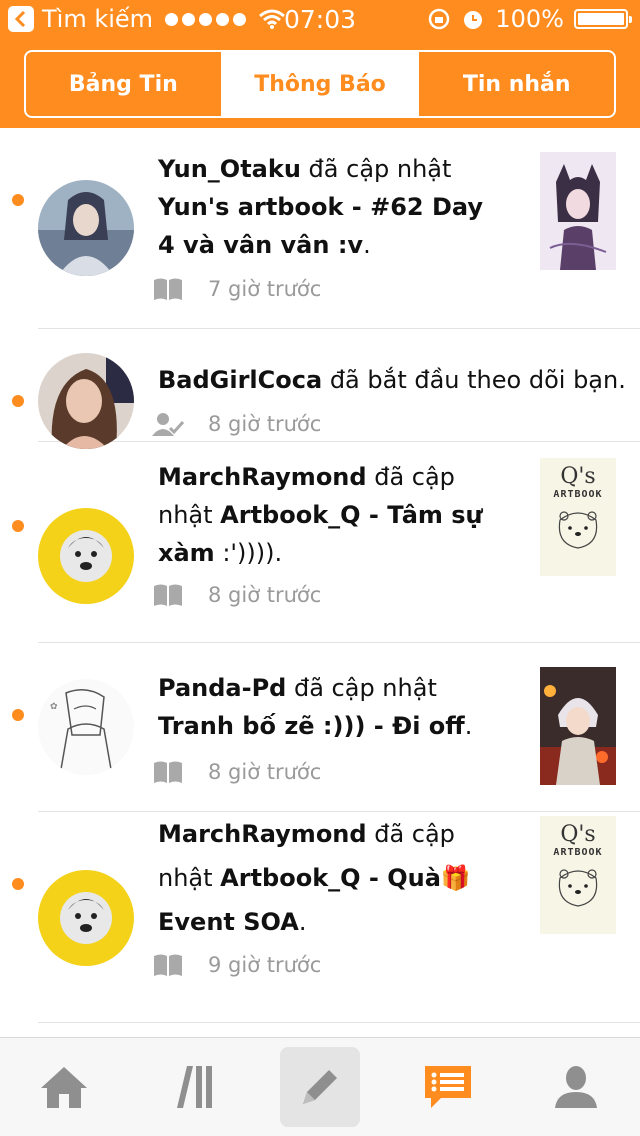 Image resolution: width=640 pixels, height=1136 pixels. Describe the element at coordinates (473, 20) in the screenshot. I see `alarm-icon` at that location.